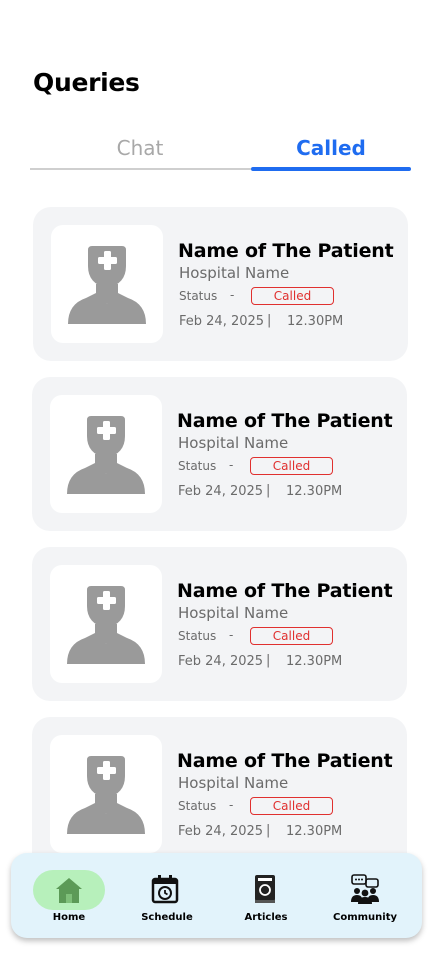 Image resolution: width=440 pixels, height=956 pixels. Describe the element at coordinates (265, 889) in the screenshot. I see `book-icon` at that location.